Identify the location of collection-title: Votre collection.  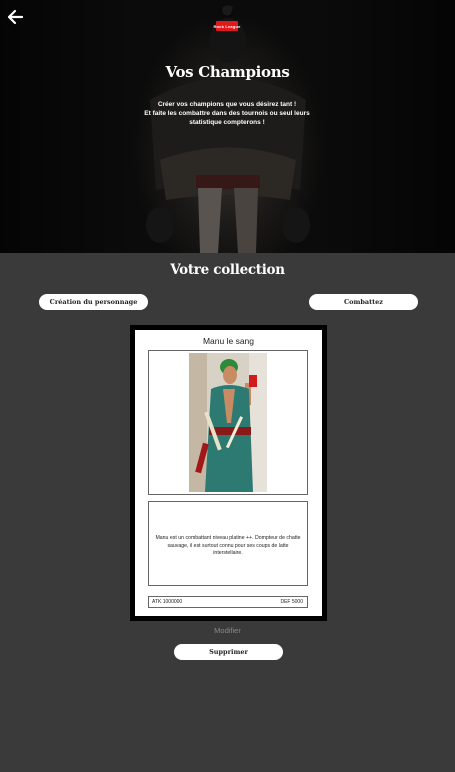
(227, 270).